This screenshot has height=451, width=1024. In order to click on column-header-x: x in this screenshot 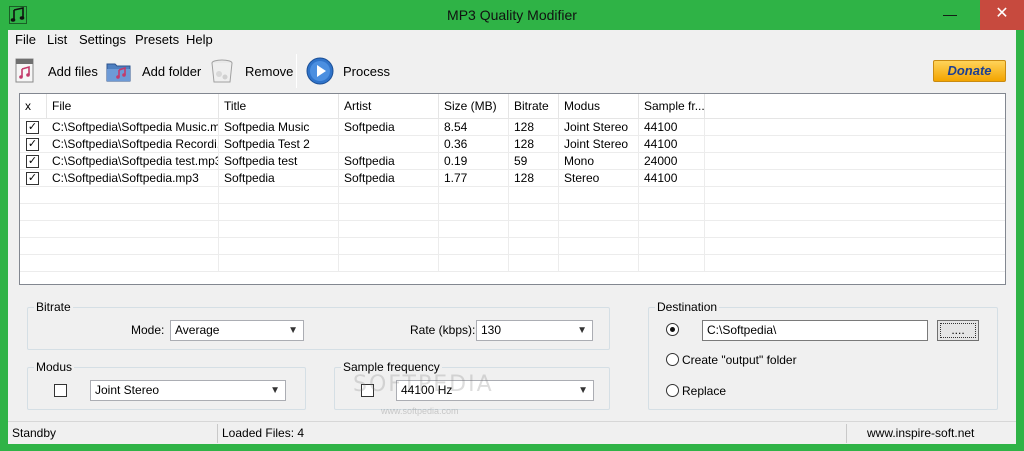, I will do `click(33, 106)`.